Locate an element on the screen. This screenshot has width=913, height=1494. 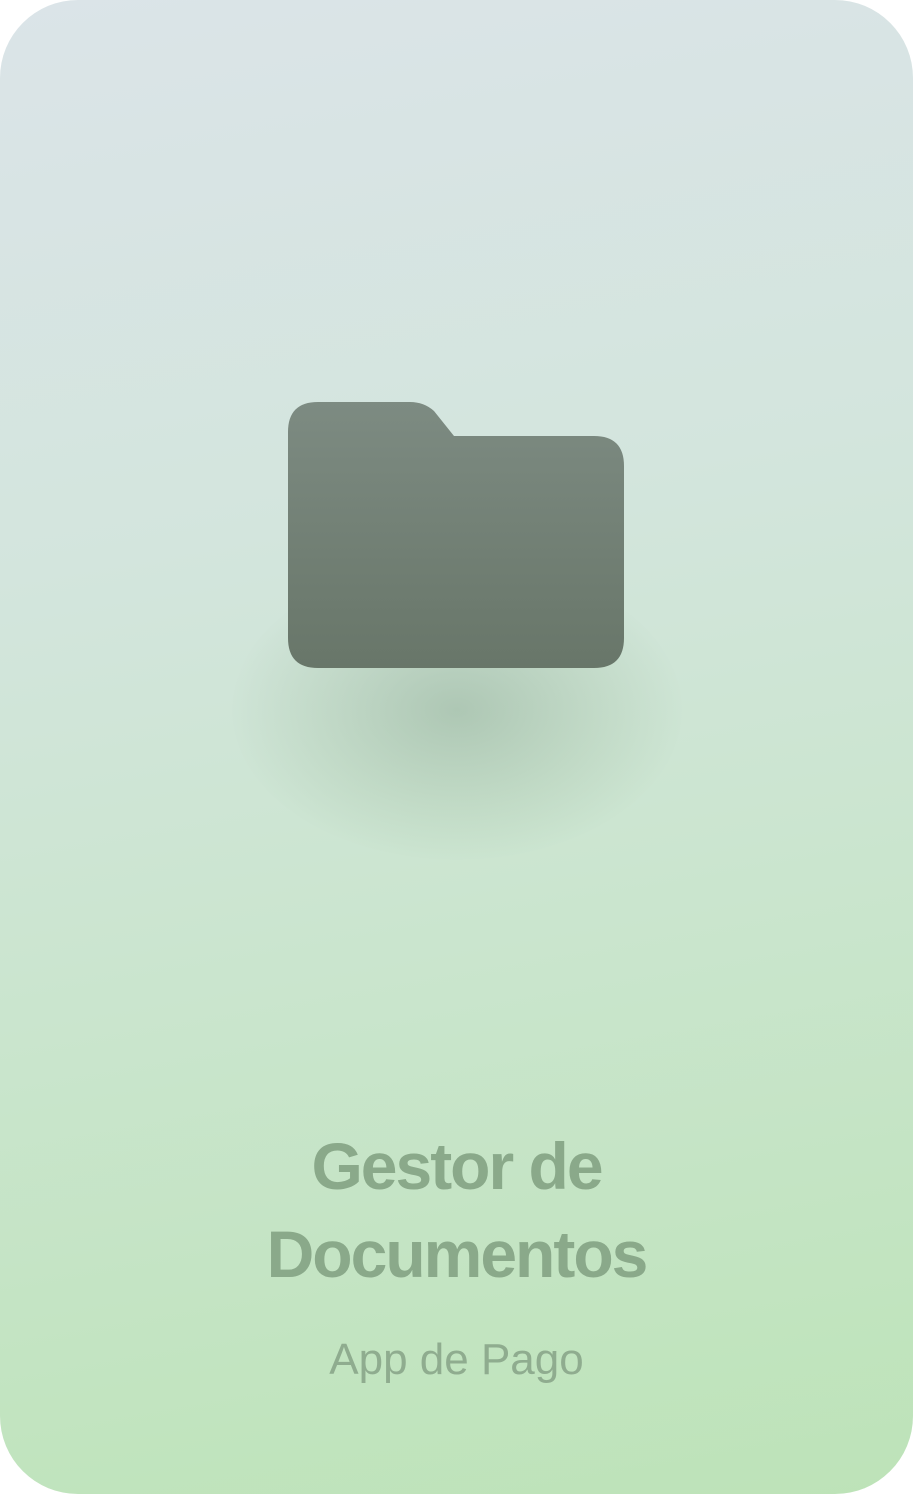
app-title-line-1: Gestor de is located at coordinates (457, 1166).